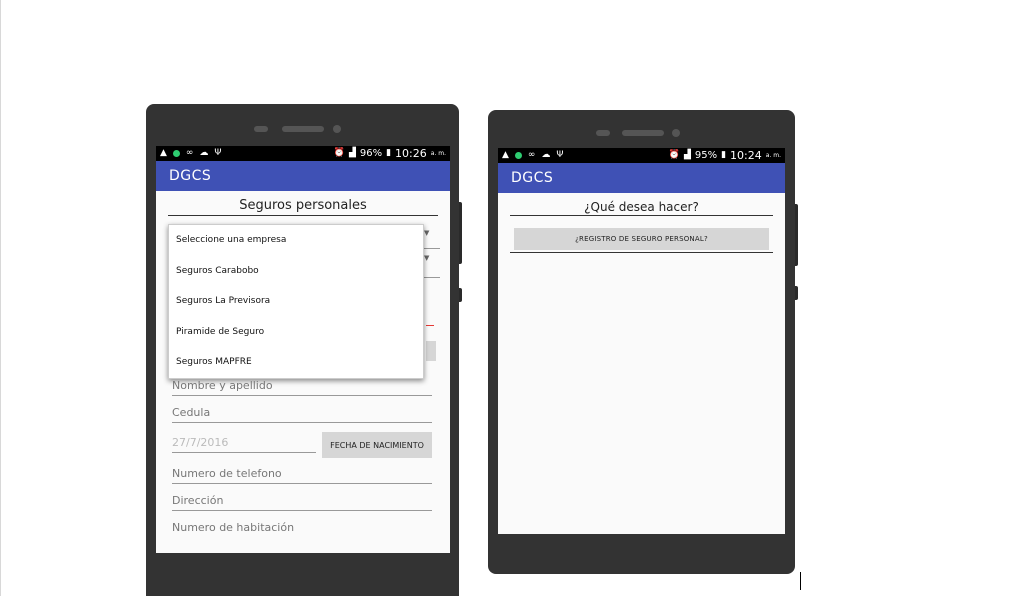 The width and height of the screenshot is (1016, 596). I want to click on section-title: Seguros personales, so click(303, 203).